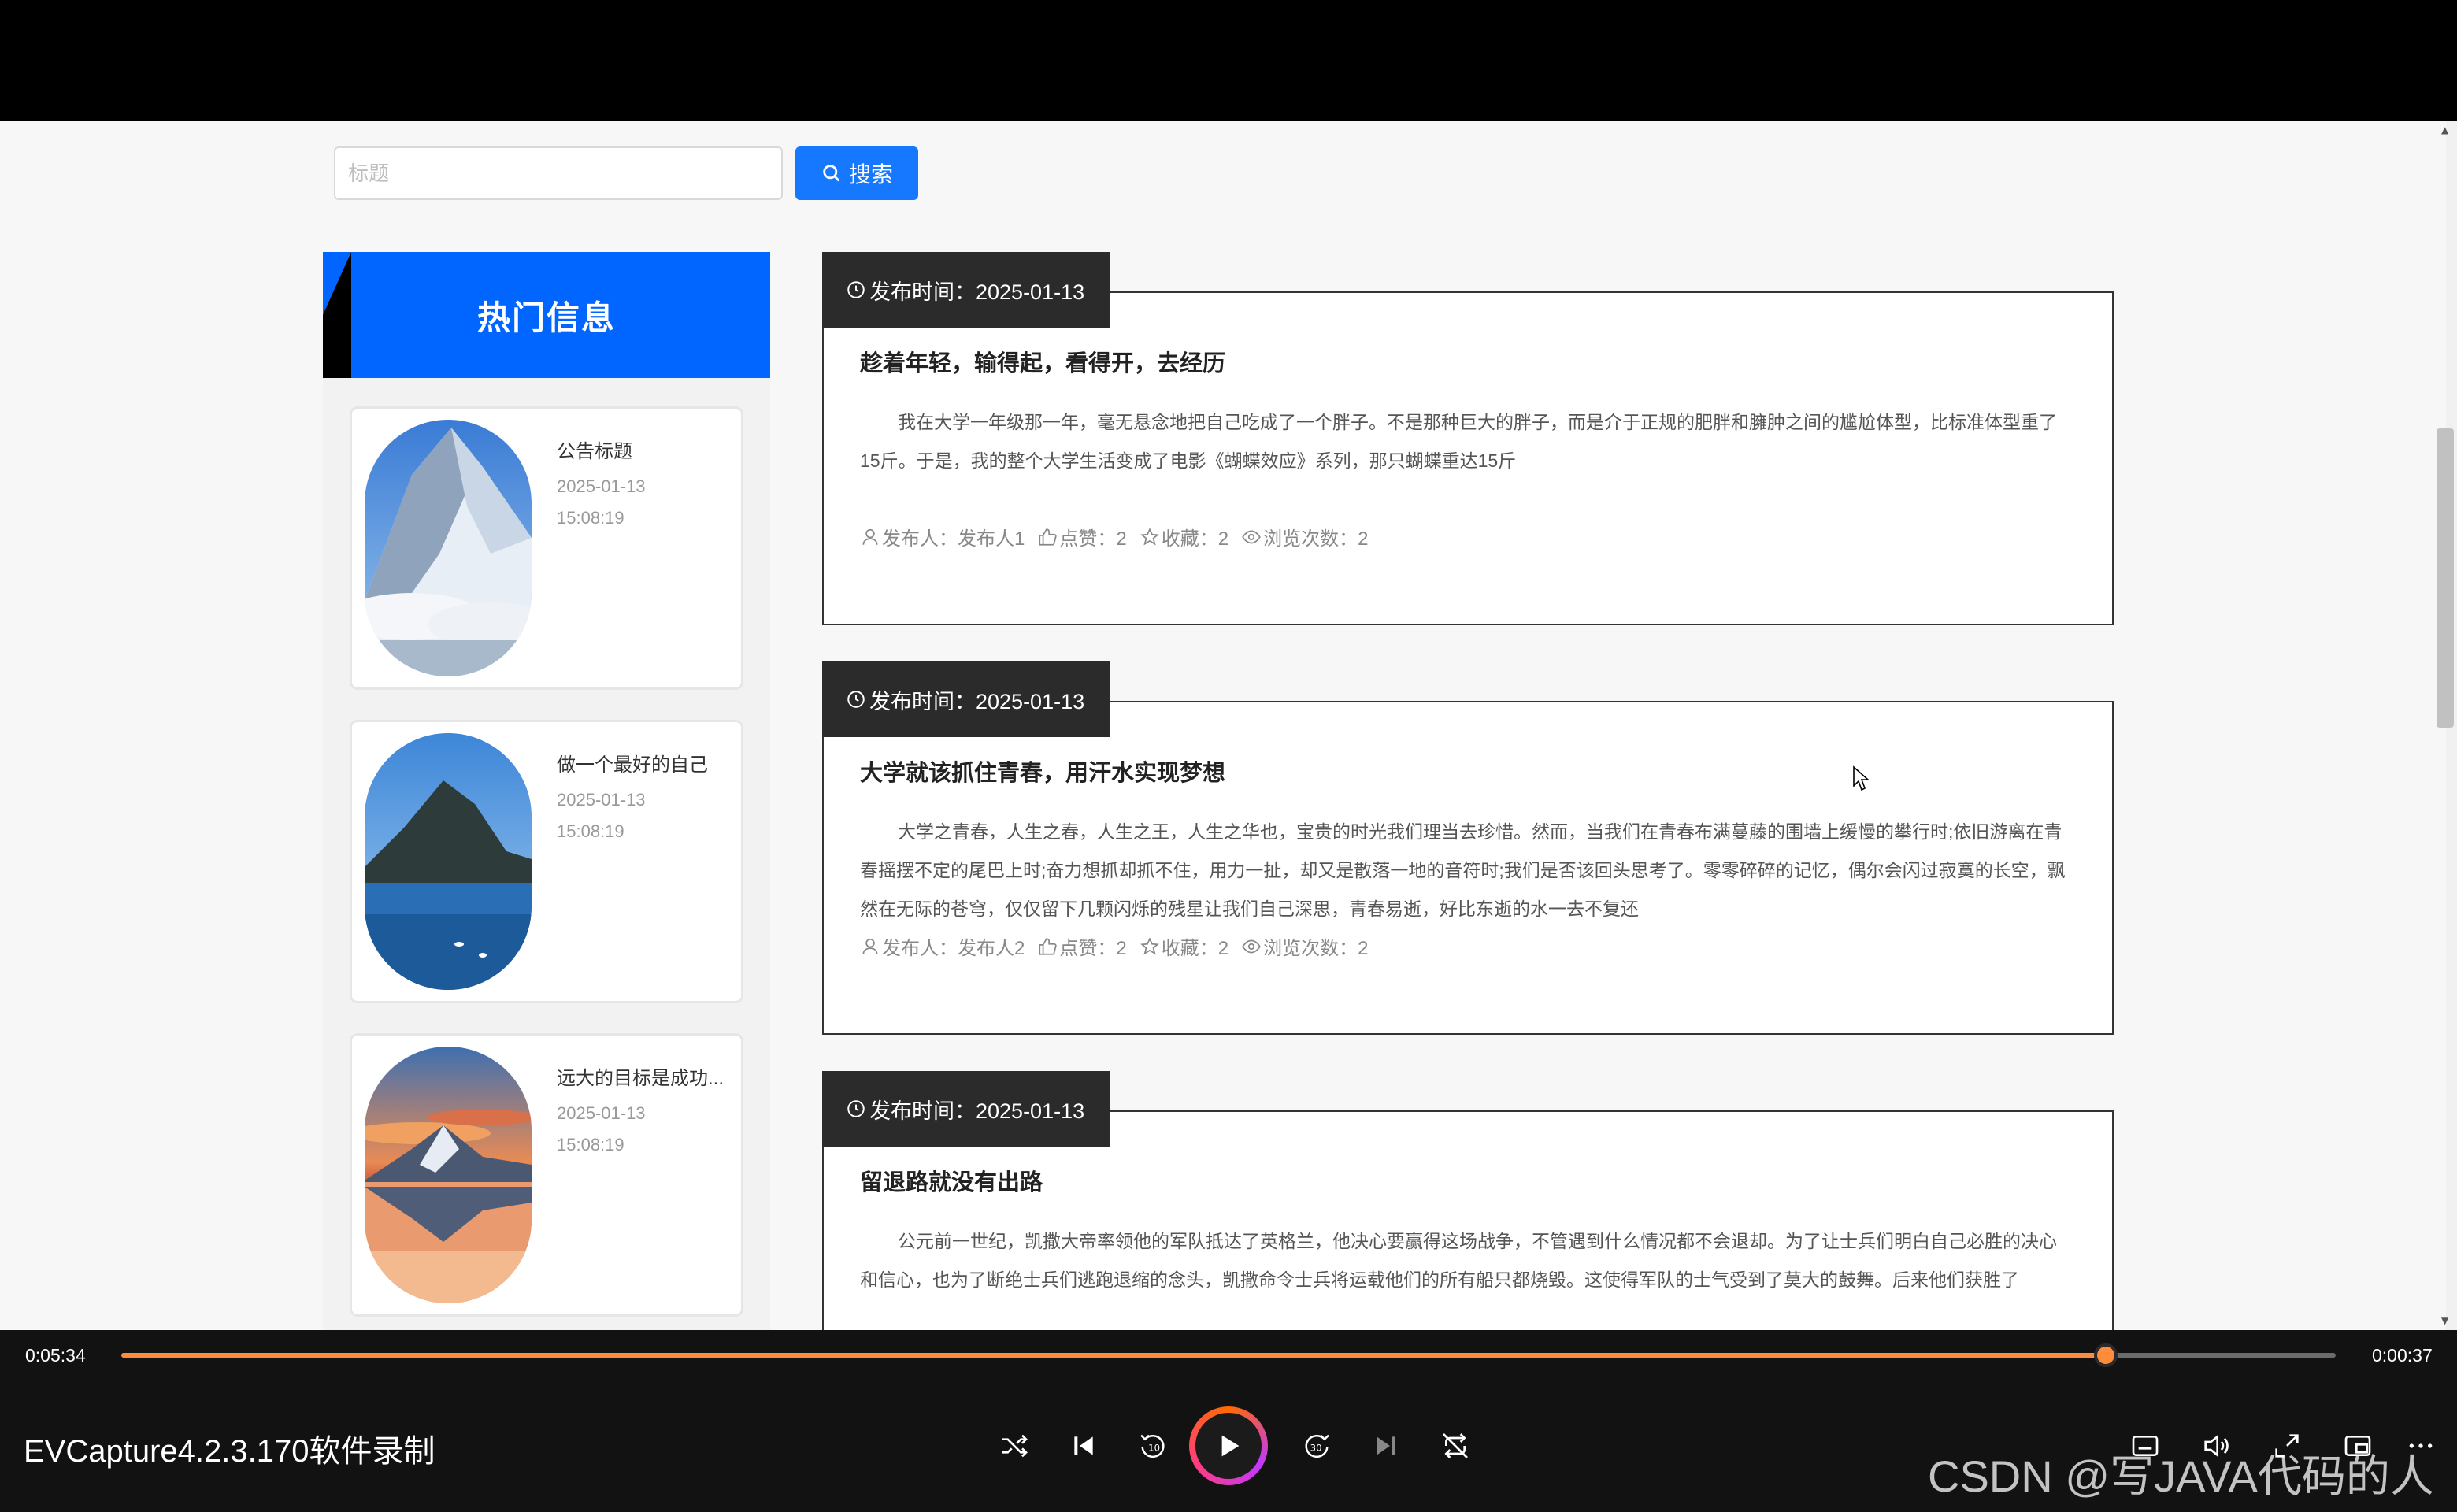 The image size is (2457, 1512). I want to click on shuffle-button, so click(1014, 1446).